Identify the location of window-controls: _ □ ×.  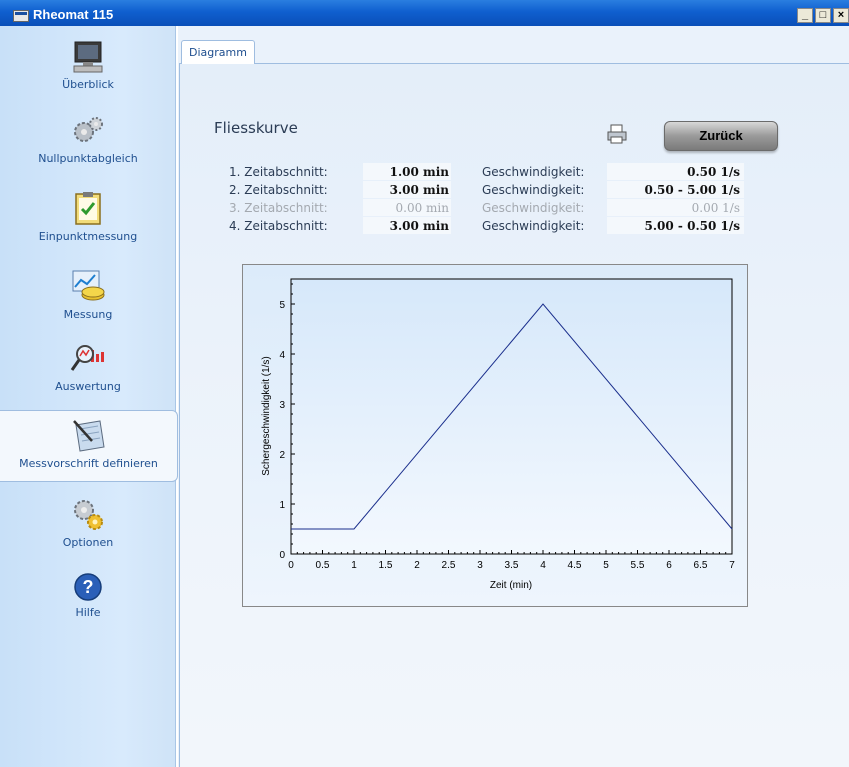
(823, 15).